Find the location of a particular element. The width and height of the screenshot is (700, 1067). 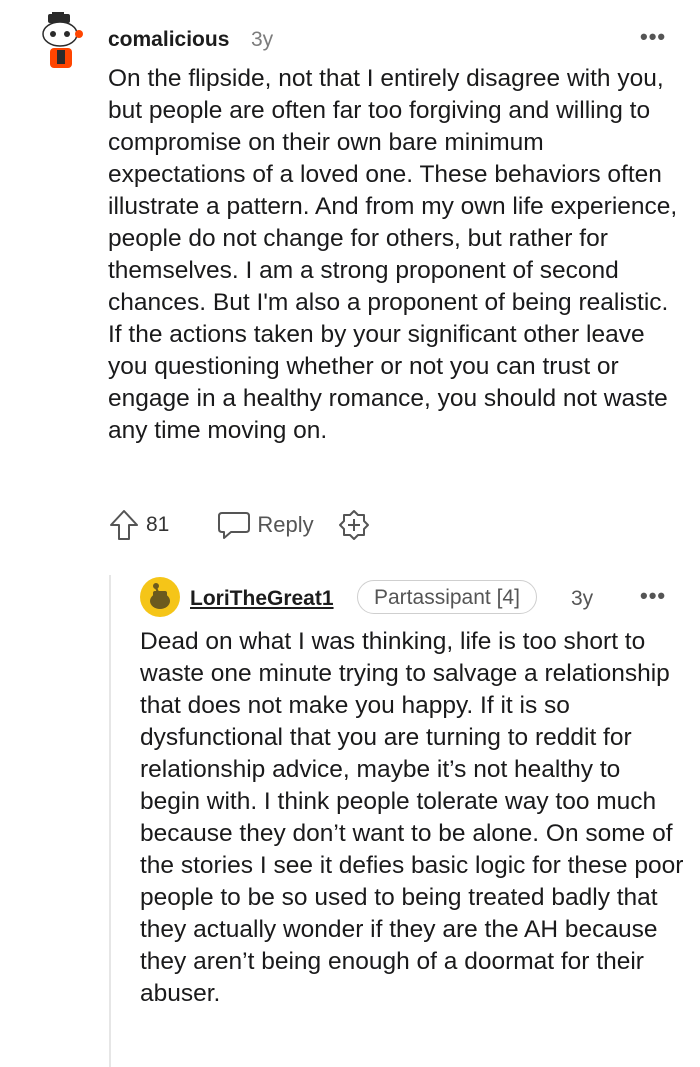

thread-line is located at coordinates (110, 821).